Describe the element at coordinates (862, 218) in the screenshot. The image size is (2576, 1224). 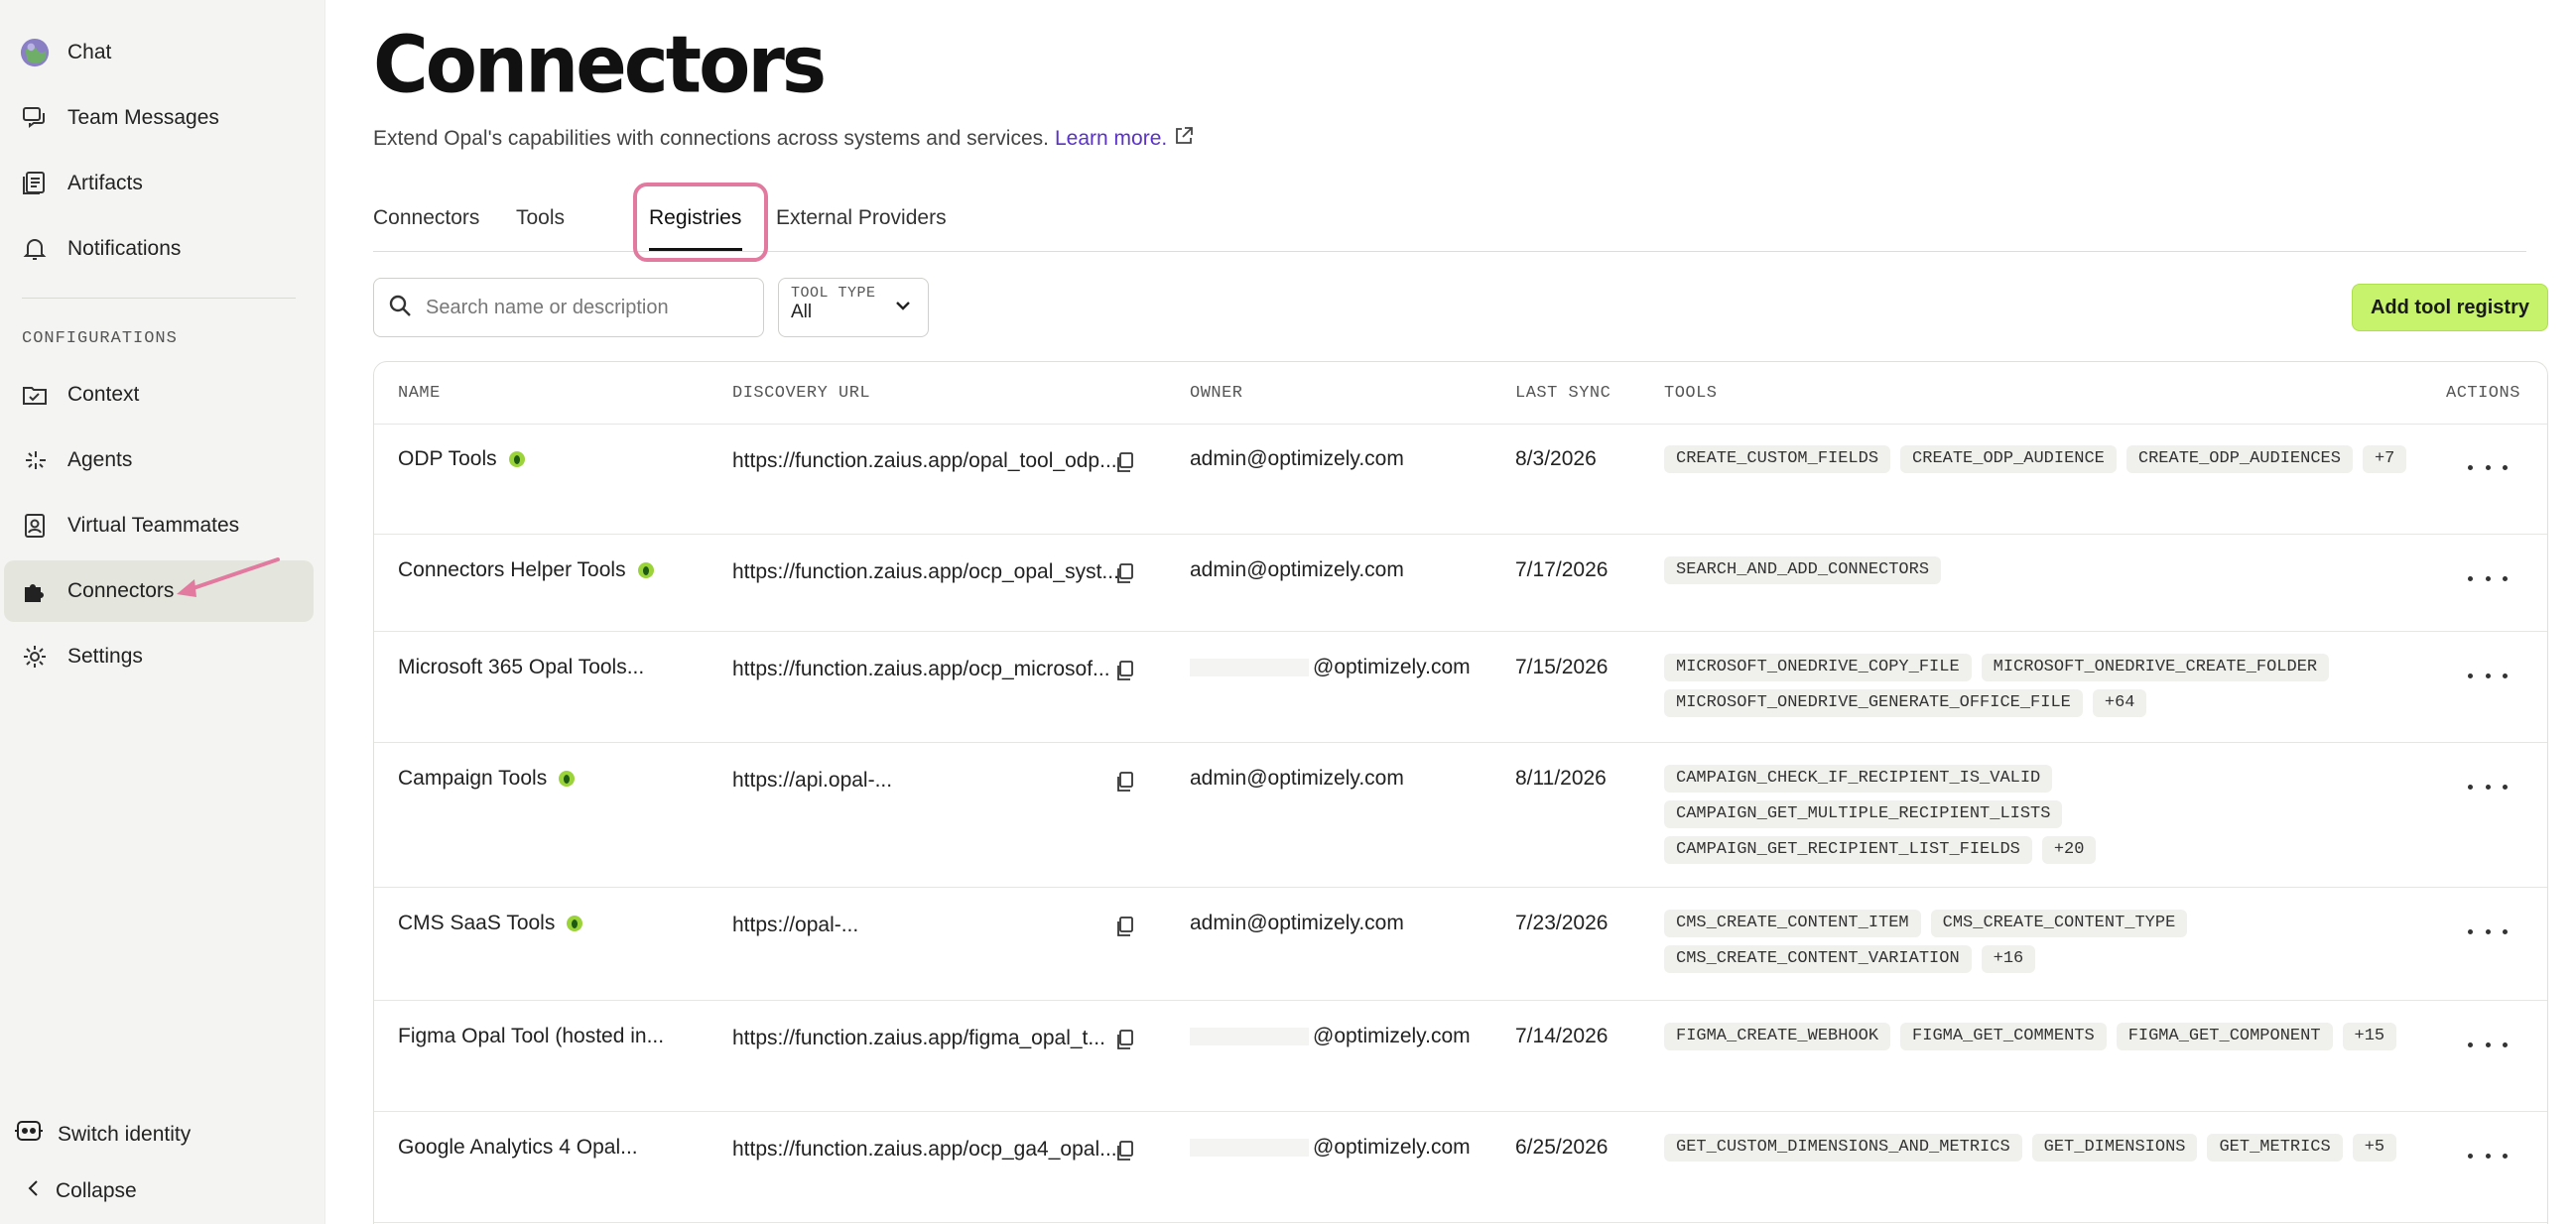
I see `tab-external-providers: External Providers` at that location.